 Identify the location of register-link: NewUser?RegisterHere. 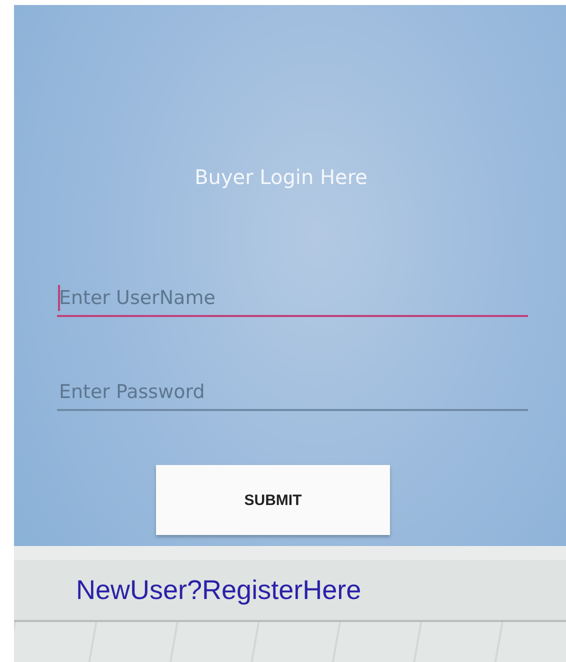
(219, 590).